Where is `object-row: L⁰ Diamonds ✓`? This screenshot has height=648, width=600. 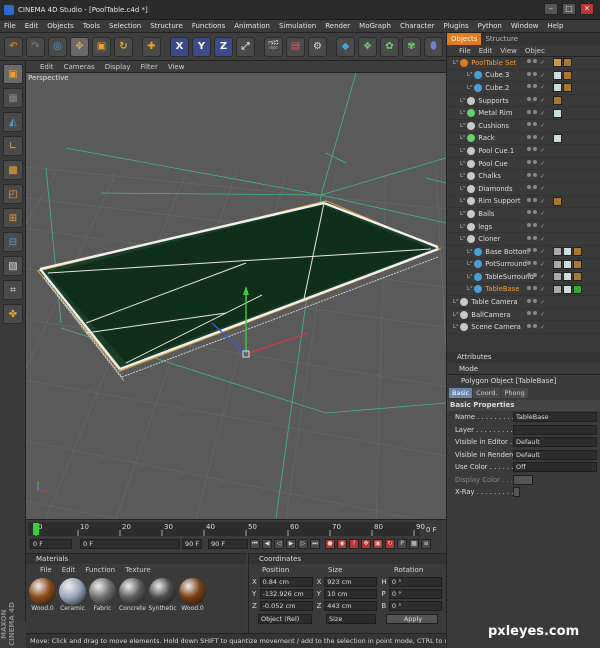
object-row: L⁰ Diamonds ✓ is located at coordinates (523, 189).